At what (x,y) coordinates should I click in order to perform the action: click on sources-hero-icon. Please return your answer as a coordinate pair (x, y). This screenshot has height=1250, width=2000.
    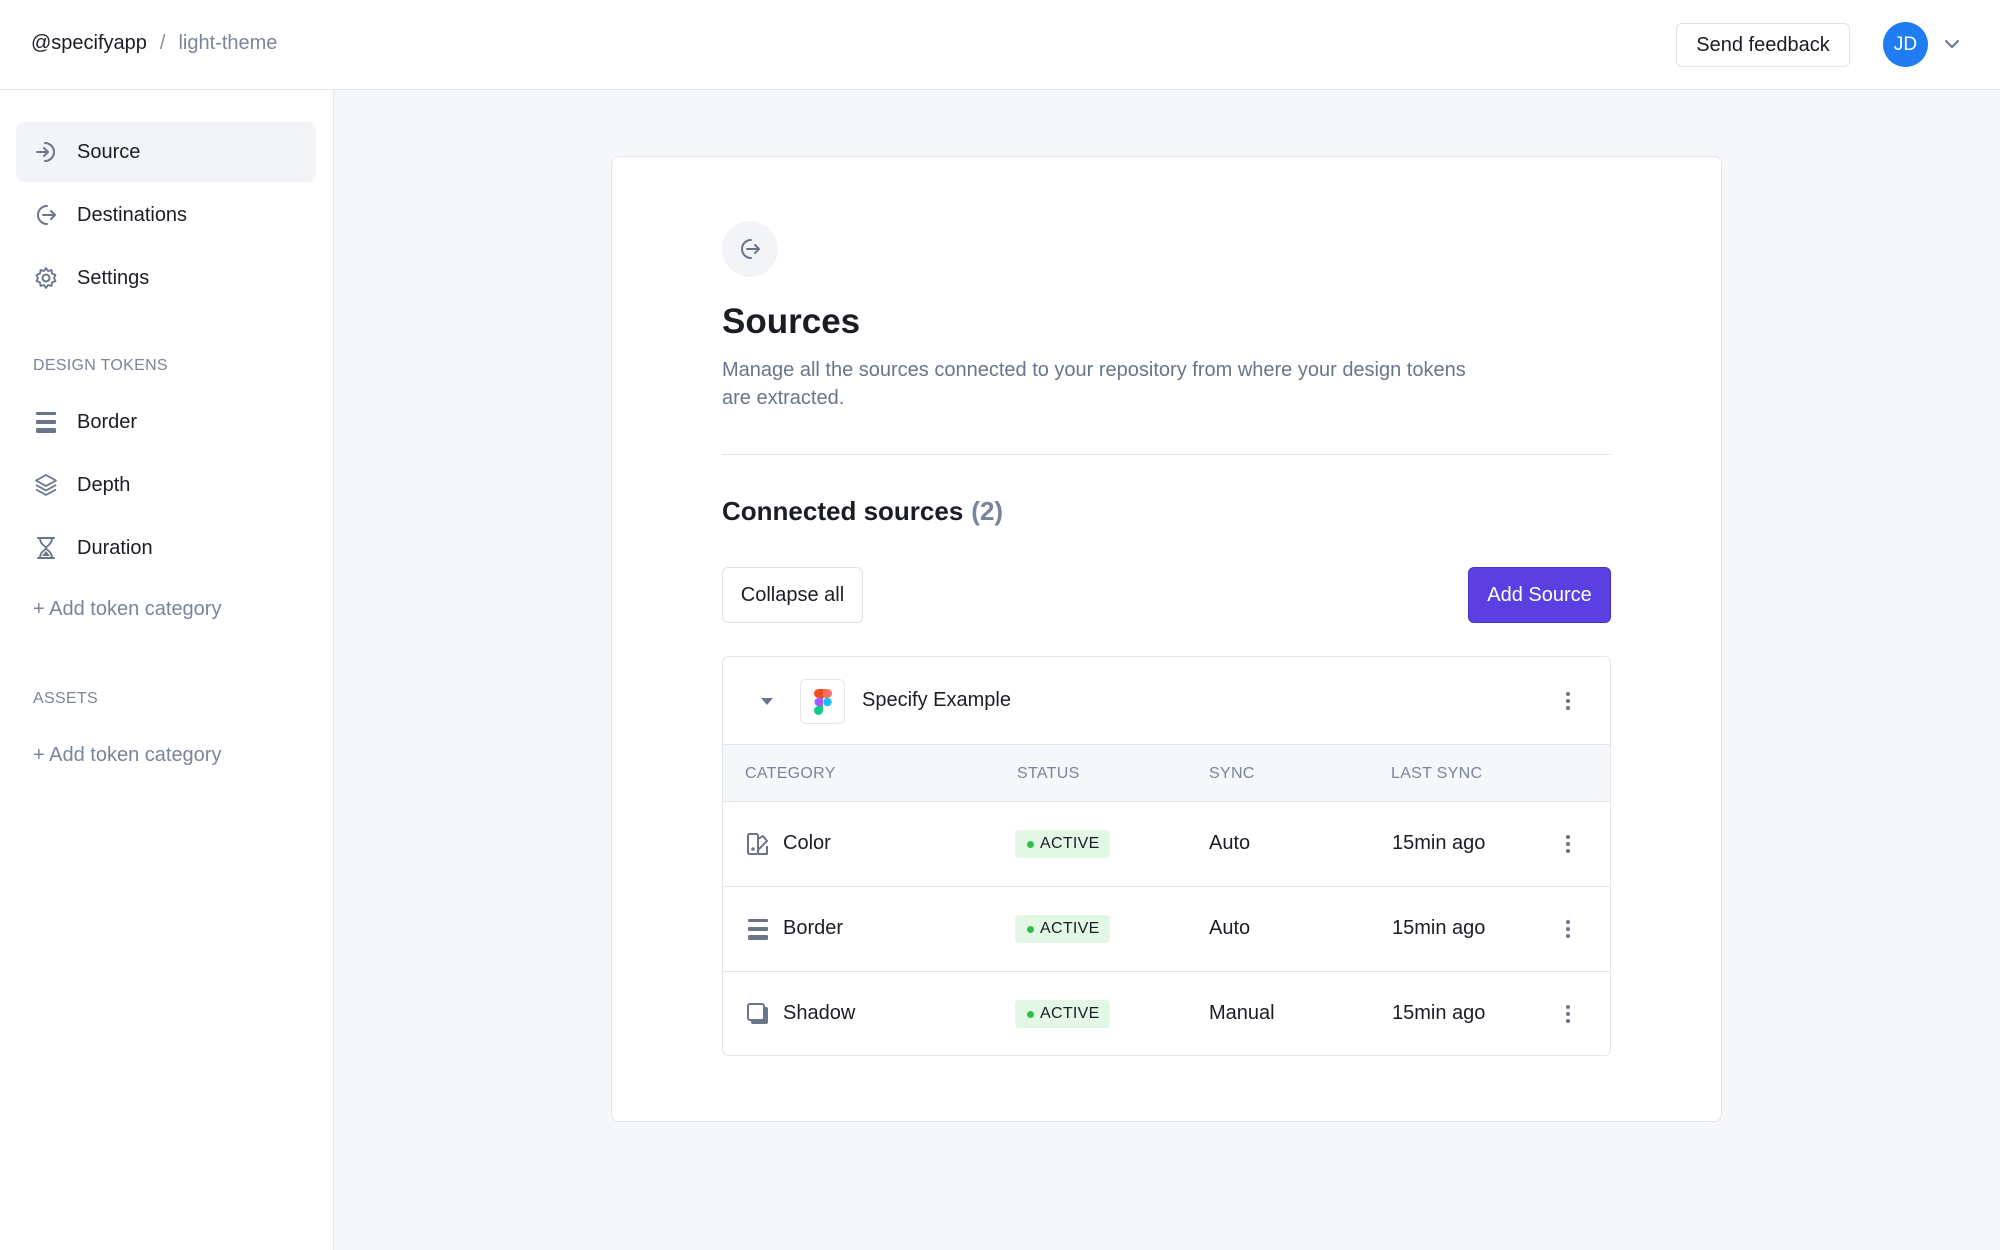
    Looking at the image, I should click on (750, 249).